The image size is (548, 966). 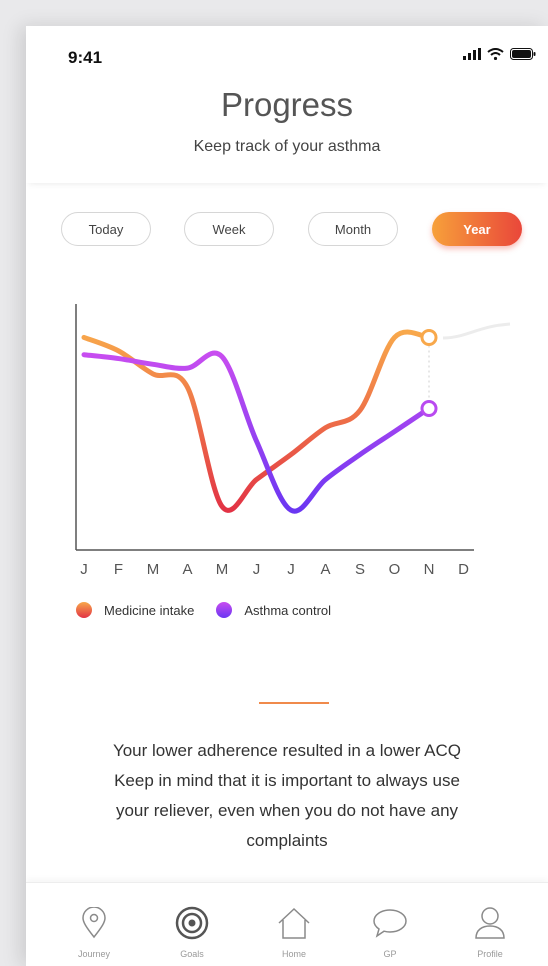 What do you see at coordinates (495, 54) in the screenshot?
I see `wifi-icon` at bounding box center [495, 54].